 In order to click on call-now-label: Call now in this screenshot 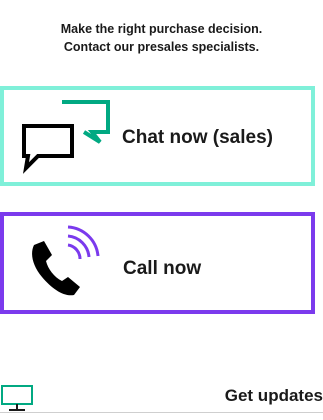, I will do `click(162, 268)`.